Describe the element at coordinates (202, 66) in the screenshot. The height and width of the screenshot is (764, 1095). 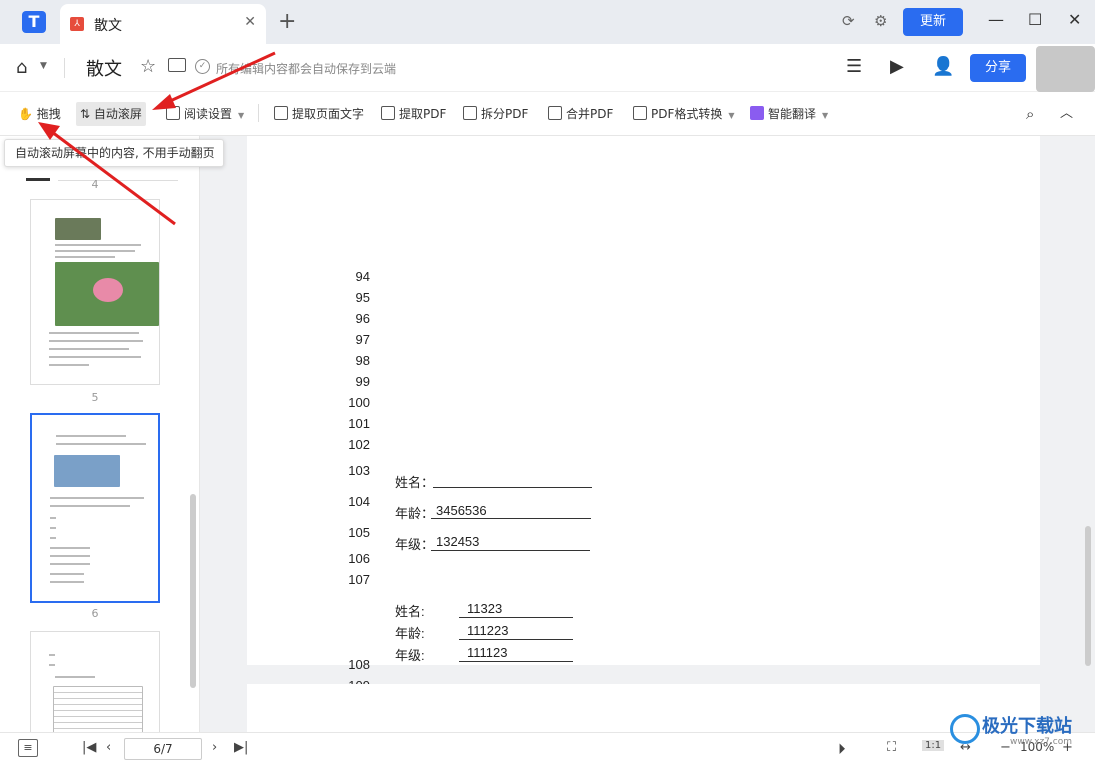
I see `saved-check-icon: ✓` at that location.